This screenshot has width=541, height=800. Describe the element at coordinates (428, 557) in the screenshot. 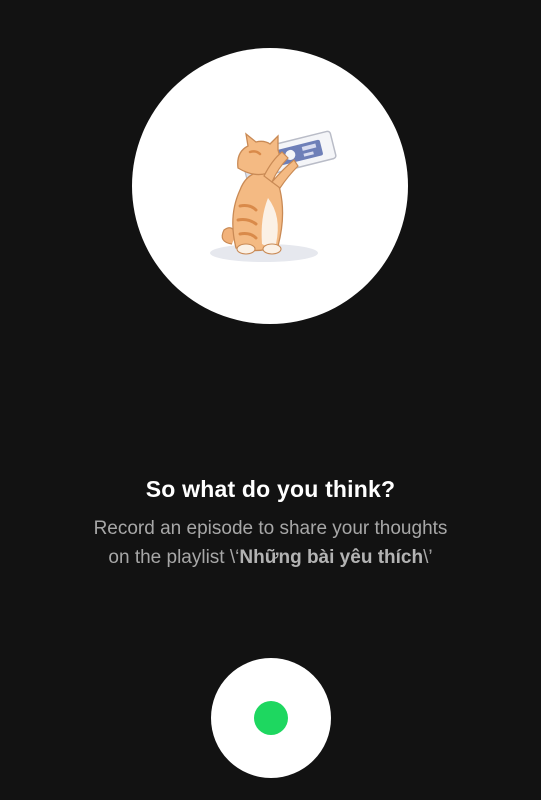

I see `prompt-description-suffix: \’` at that location.